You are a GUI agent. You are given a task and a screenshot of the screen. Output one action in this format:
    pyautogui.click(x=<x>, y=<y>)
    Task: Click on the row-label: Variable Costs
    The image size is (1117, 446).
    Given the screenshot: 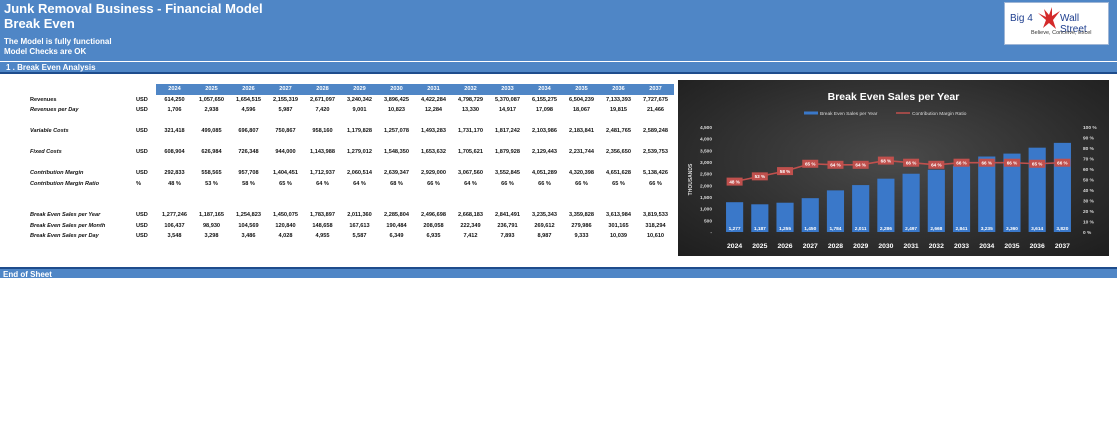 What is the action you would take?
    pyautogui.click(x=49, y=131)
    